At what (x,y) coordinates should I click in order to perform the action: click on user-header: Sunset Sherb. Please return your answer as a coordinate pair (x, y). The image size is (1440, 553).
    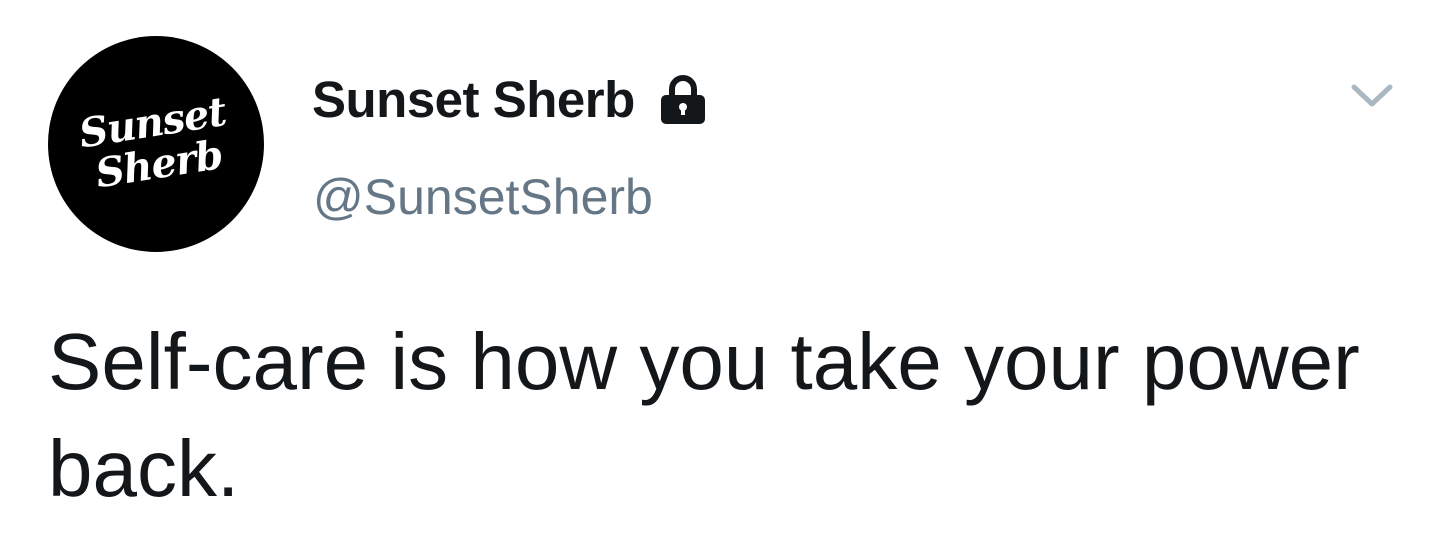
    Looking at the image, I should click on (510, 100).